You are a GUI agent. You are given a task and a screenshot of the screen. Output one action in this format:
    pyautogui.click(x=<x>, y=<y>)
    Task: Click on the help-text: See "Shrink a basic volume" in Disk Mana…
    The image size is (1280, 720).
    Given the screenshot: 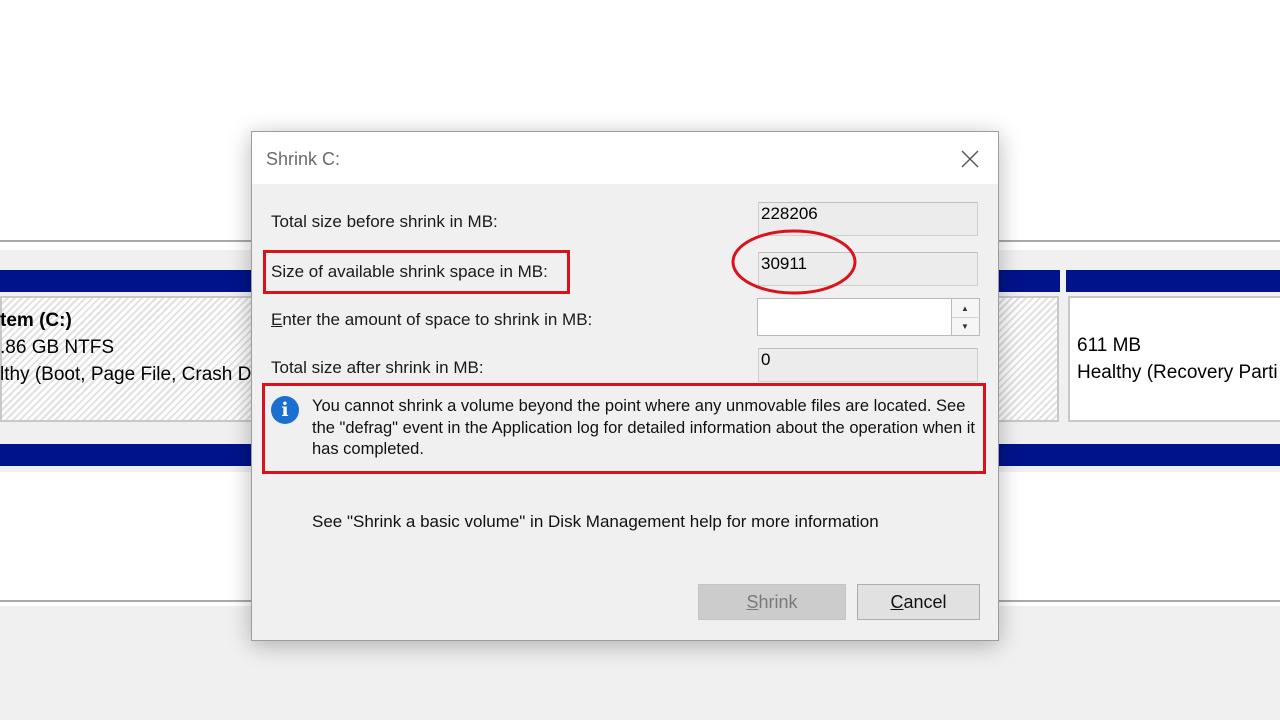 What is the action you would take?
    pyautogui.click(x=595, y=521)
    